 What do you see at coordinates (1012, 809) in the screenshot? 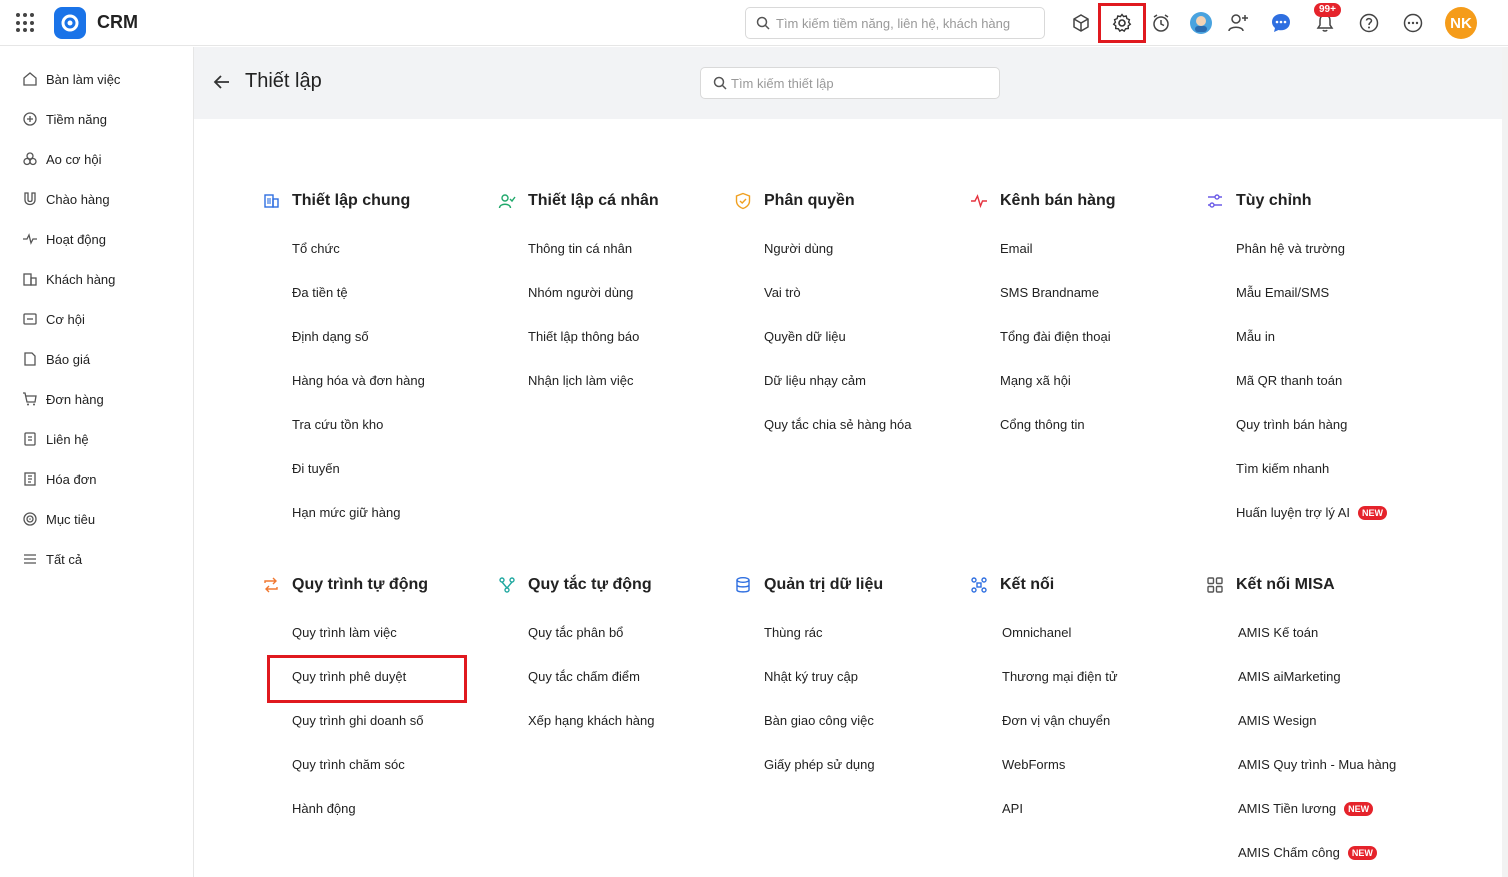
I see `link-api: API` at bounding box center [1012, 809].